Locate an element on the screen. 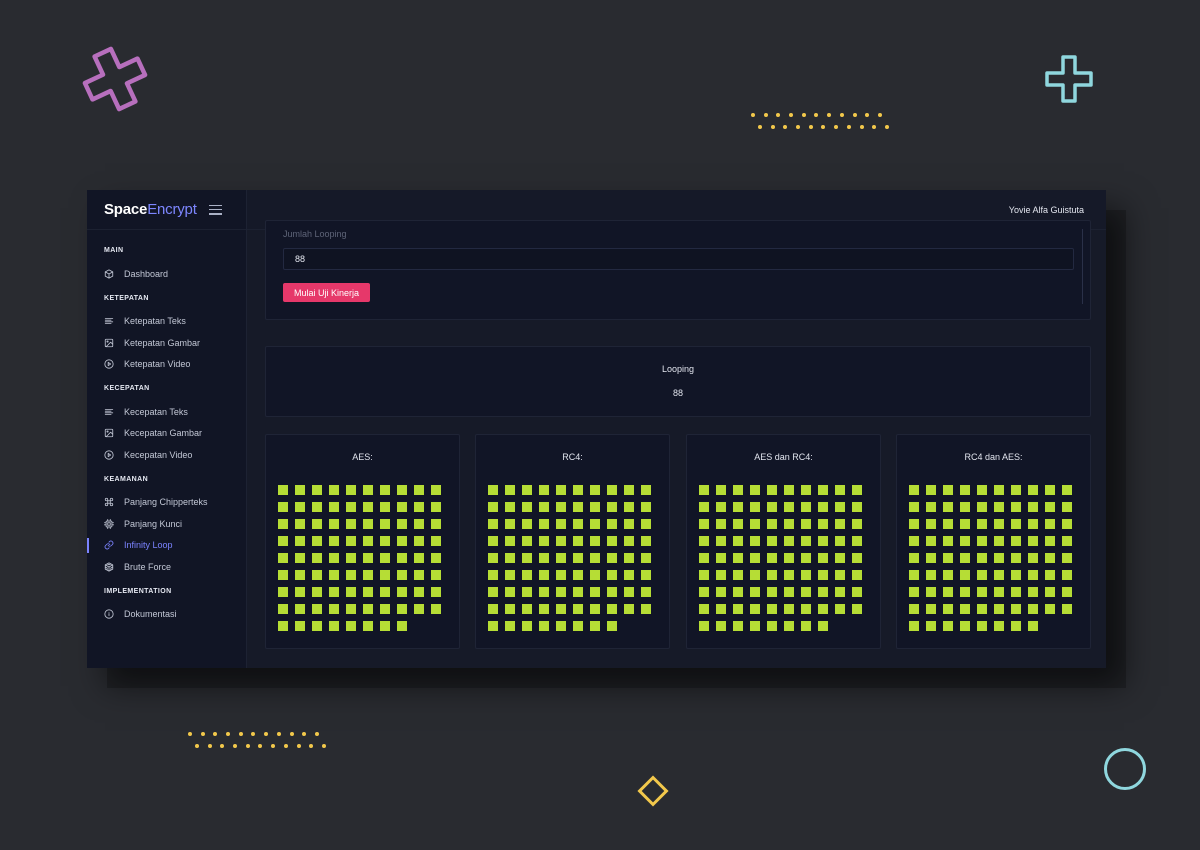 This screenshot has height=850, width=1200. sidebar-item-panjang-chipperteks: Panjang Chipperteks is located at coordinates (166, 503).